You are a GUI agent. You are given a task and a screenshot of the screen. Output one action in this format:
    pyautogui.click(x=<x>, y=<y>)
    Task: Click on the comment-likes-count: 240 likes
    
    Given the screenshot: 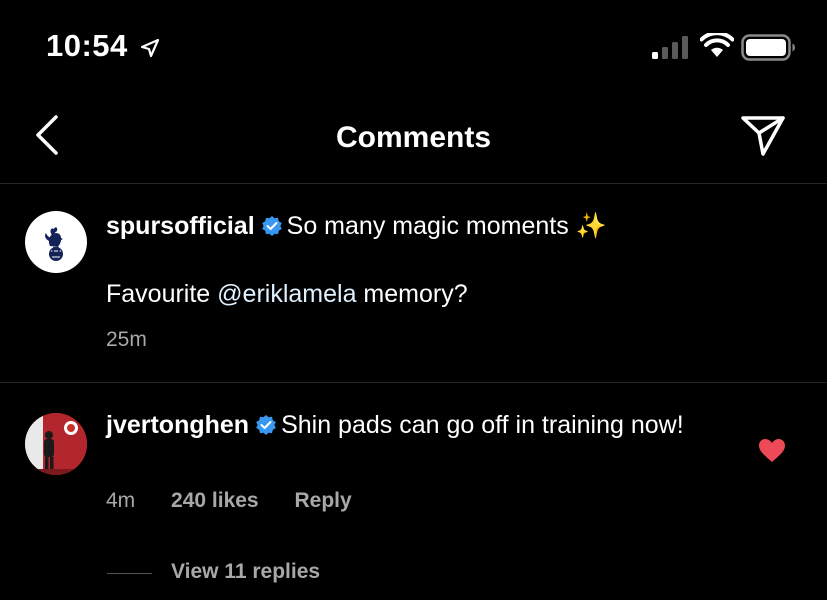 What is the action you would take?
    pyautogui.click(x=215, y=501)
    